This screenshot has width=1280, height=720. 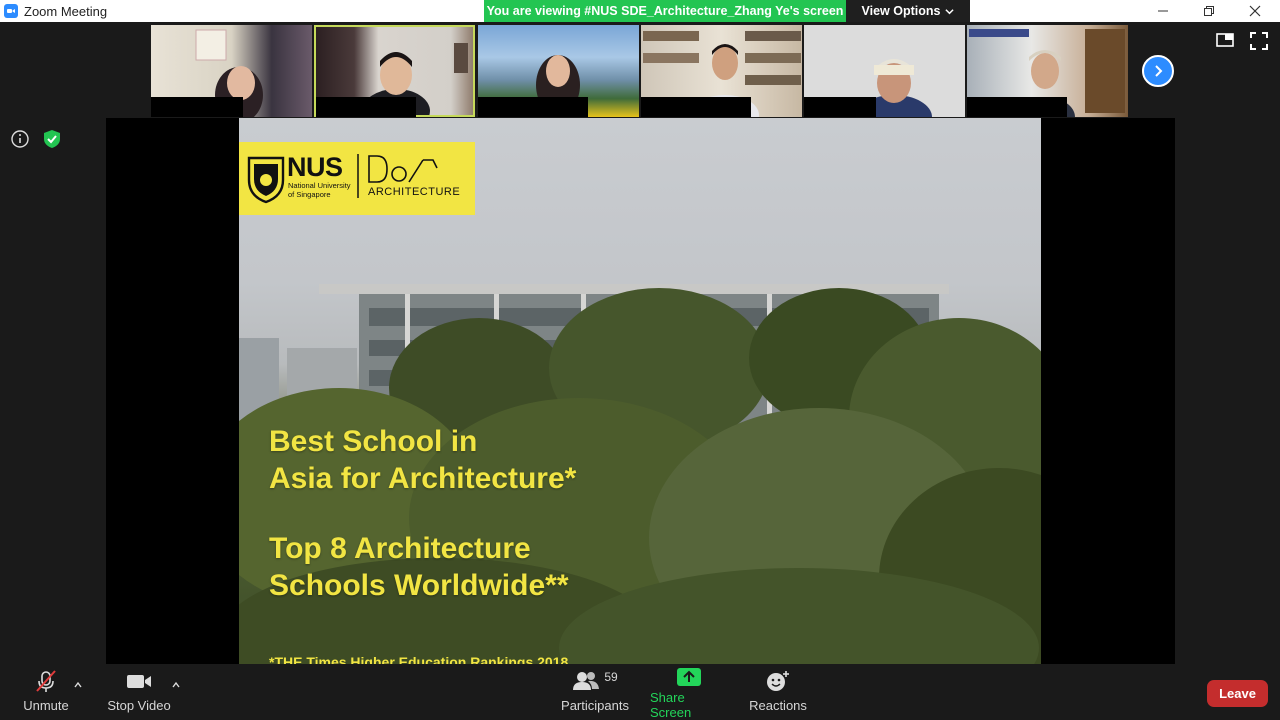 I want to click on next-participants-button, so click(x=1158, y=71).